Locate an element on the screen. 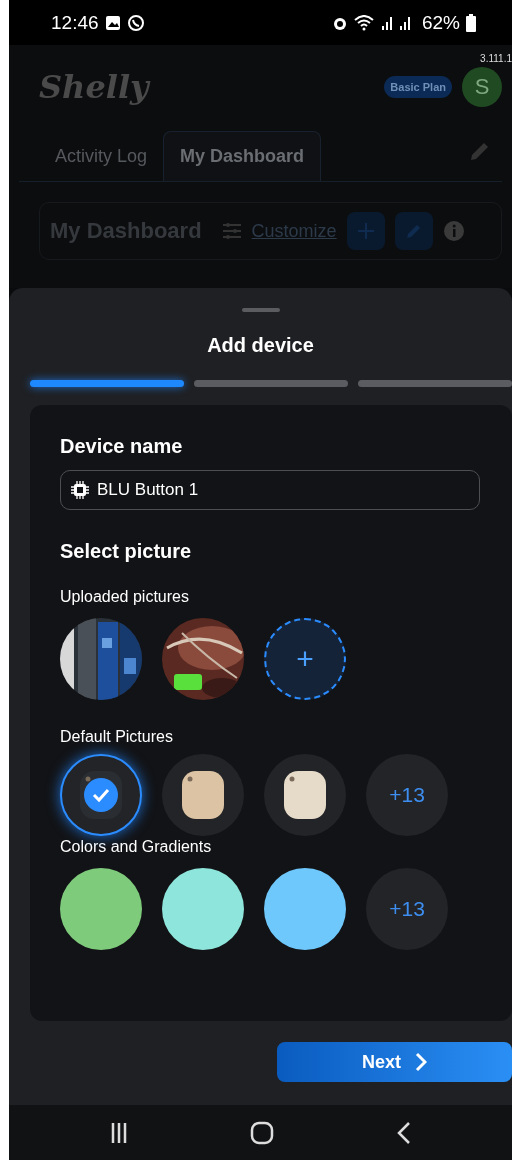 The width and height of the screenshot is (522, 1160). tab: My Dashboard is located at coordinates (242, 156).